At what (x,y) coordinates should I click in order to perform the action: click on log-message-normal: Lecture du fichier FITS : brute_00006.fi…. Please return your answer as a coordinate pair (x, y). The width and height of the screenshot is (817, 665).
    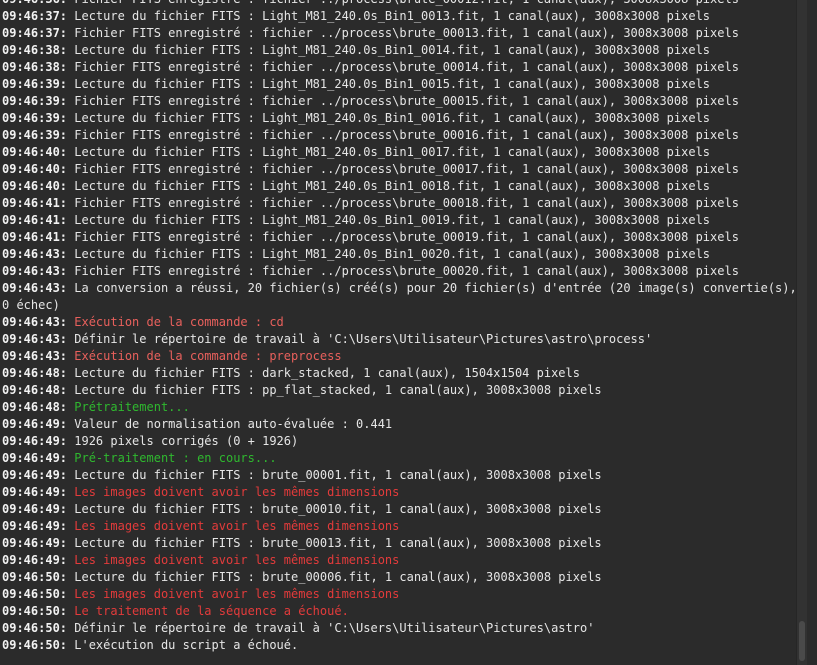
    Looking at the image, I should click on (334, 577).